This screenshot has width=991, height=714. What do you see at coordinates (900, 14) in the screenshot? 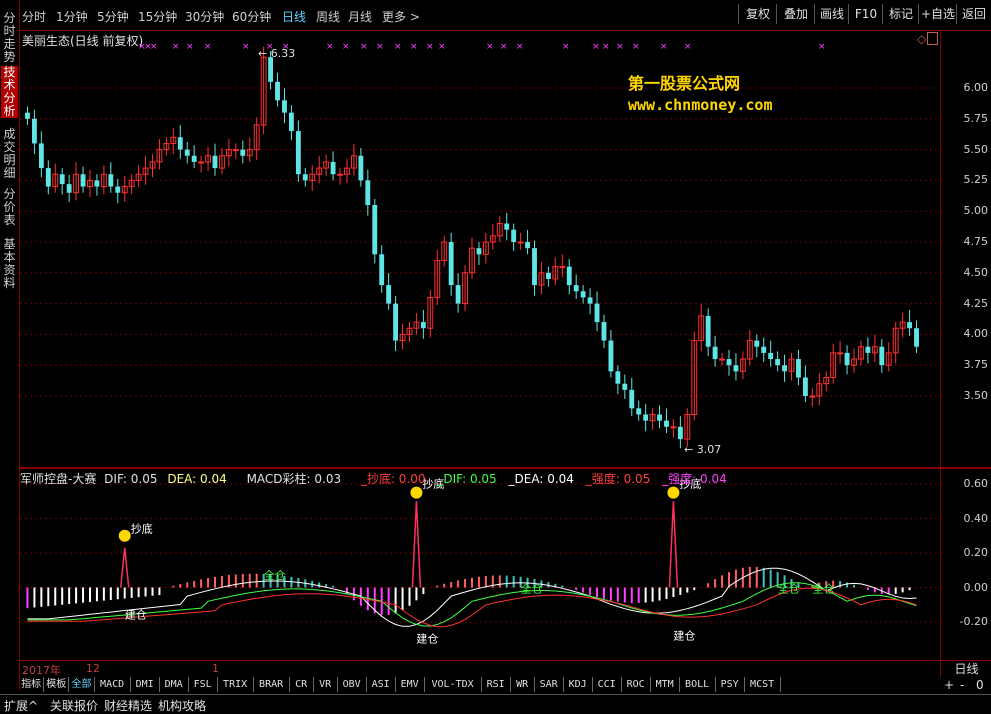
I see `mark-button: 标记` at bounding box center [900, 14].